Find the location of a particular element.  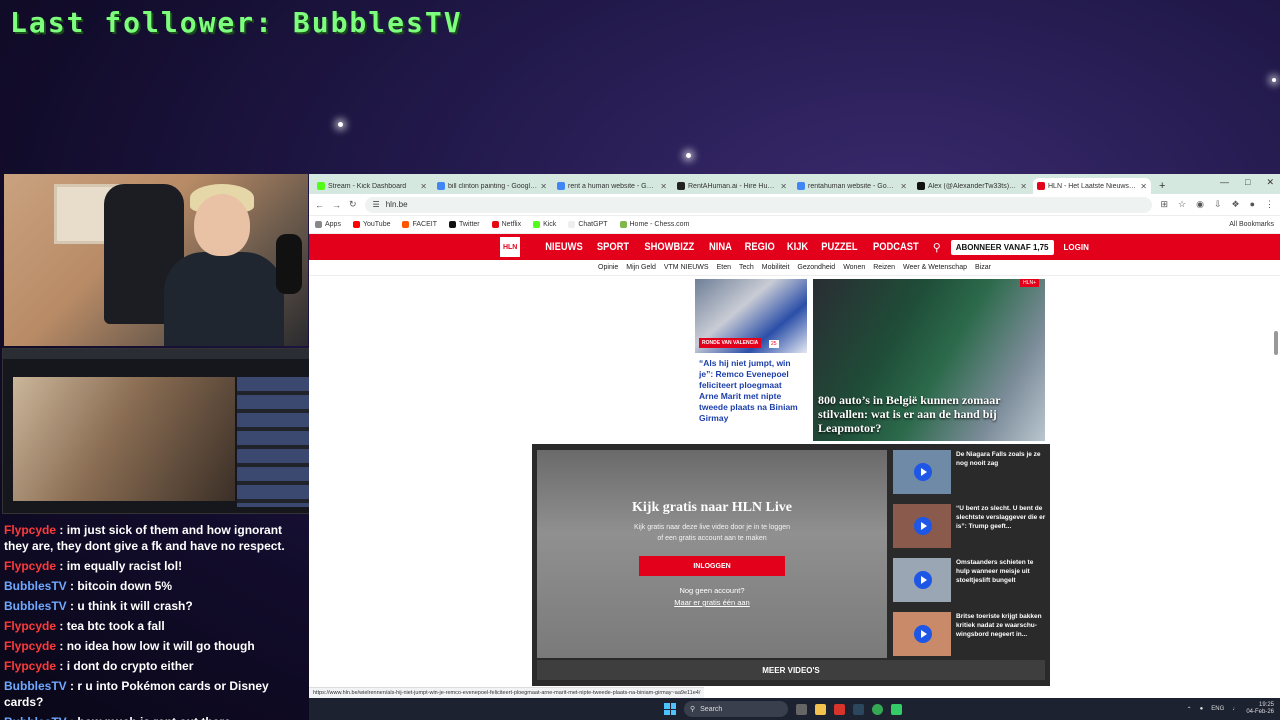

hln-subnav-item: Mijn Geld is located at coordinates (641, 267).